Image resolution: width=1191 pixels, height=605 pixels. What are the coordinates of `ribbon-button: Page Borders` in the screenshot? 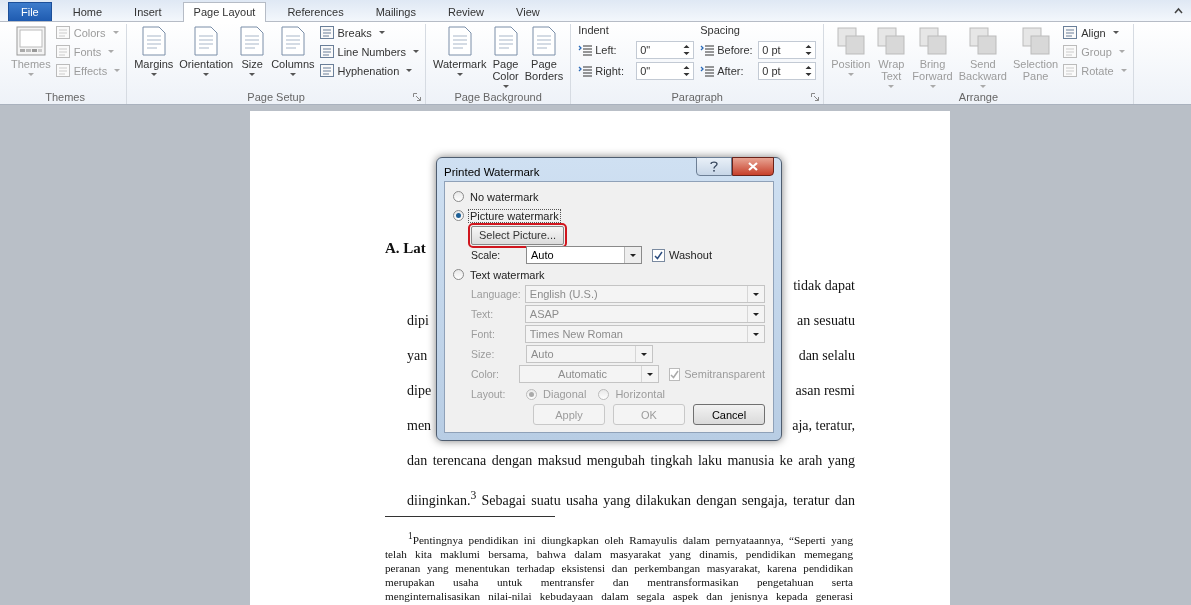 It's located at (544, 54).